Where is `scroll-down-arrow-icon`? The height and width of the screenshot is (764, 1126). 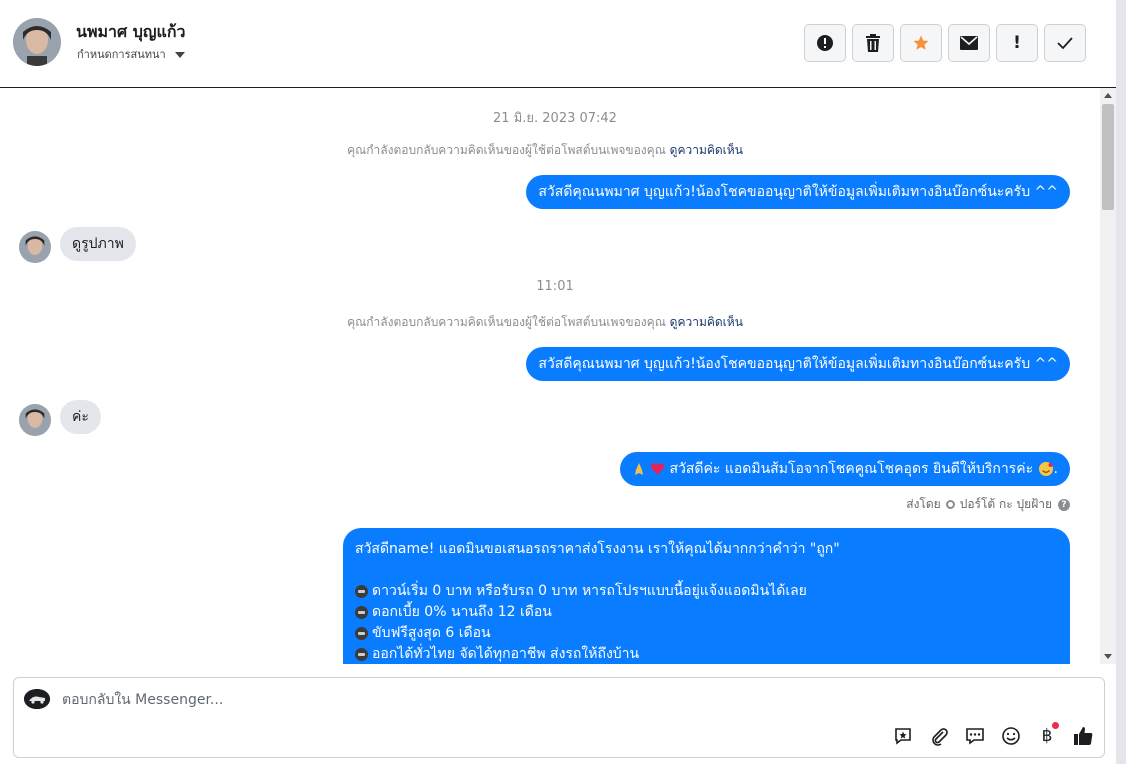
scroll-down-arrow-icon is located at coordinates (1108, 656).